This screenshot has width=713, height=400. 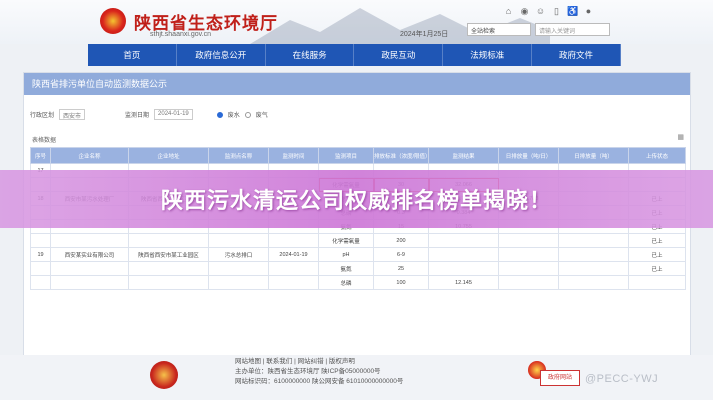 I want to click on wastewater-radio, so click(x=219, y=114).